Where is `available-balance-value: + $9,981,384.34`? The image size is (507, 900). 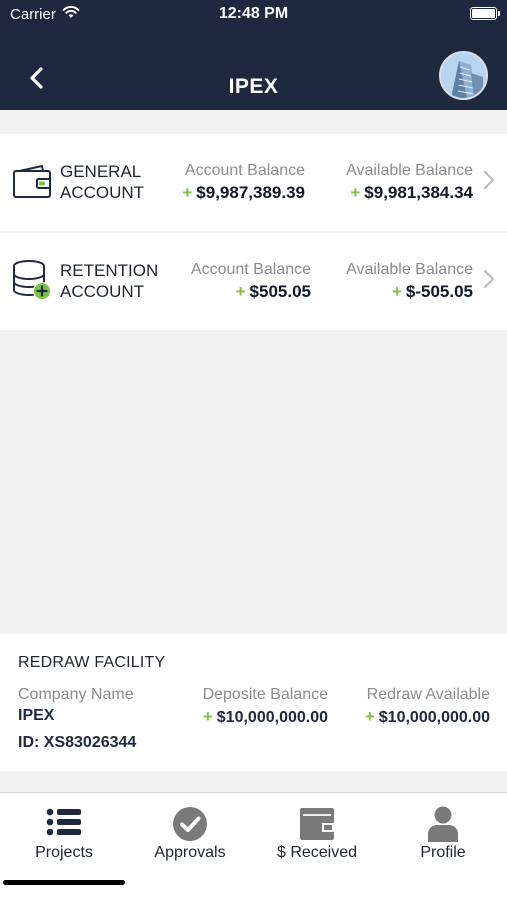
available-balance-value: + $9,981,384.34 is located at coordinates (411, 193).